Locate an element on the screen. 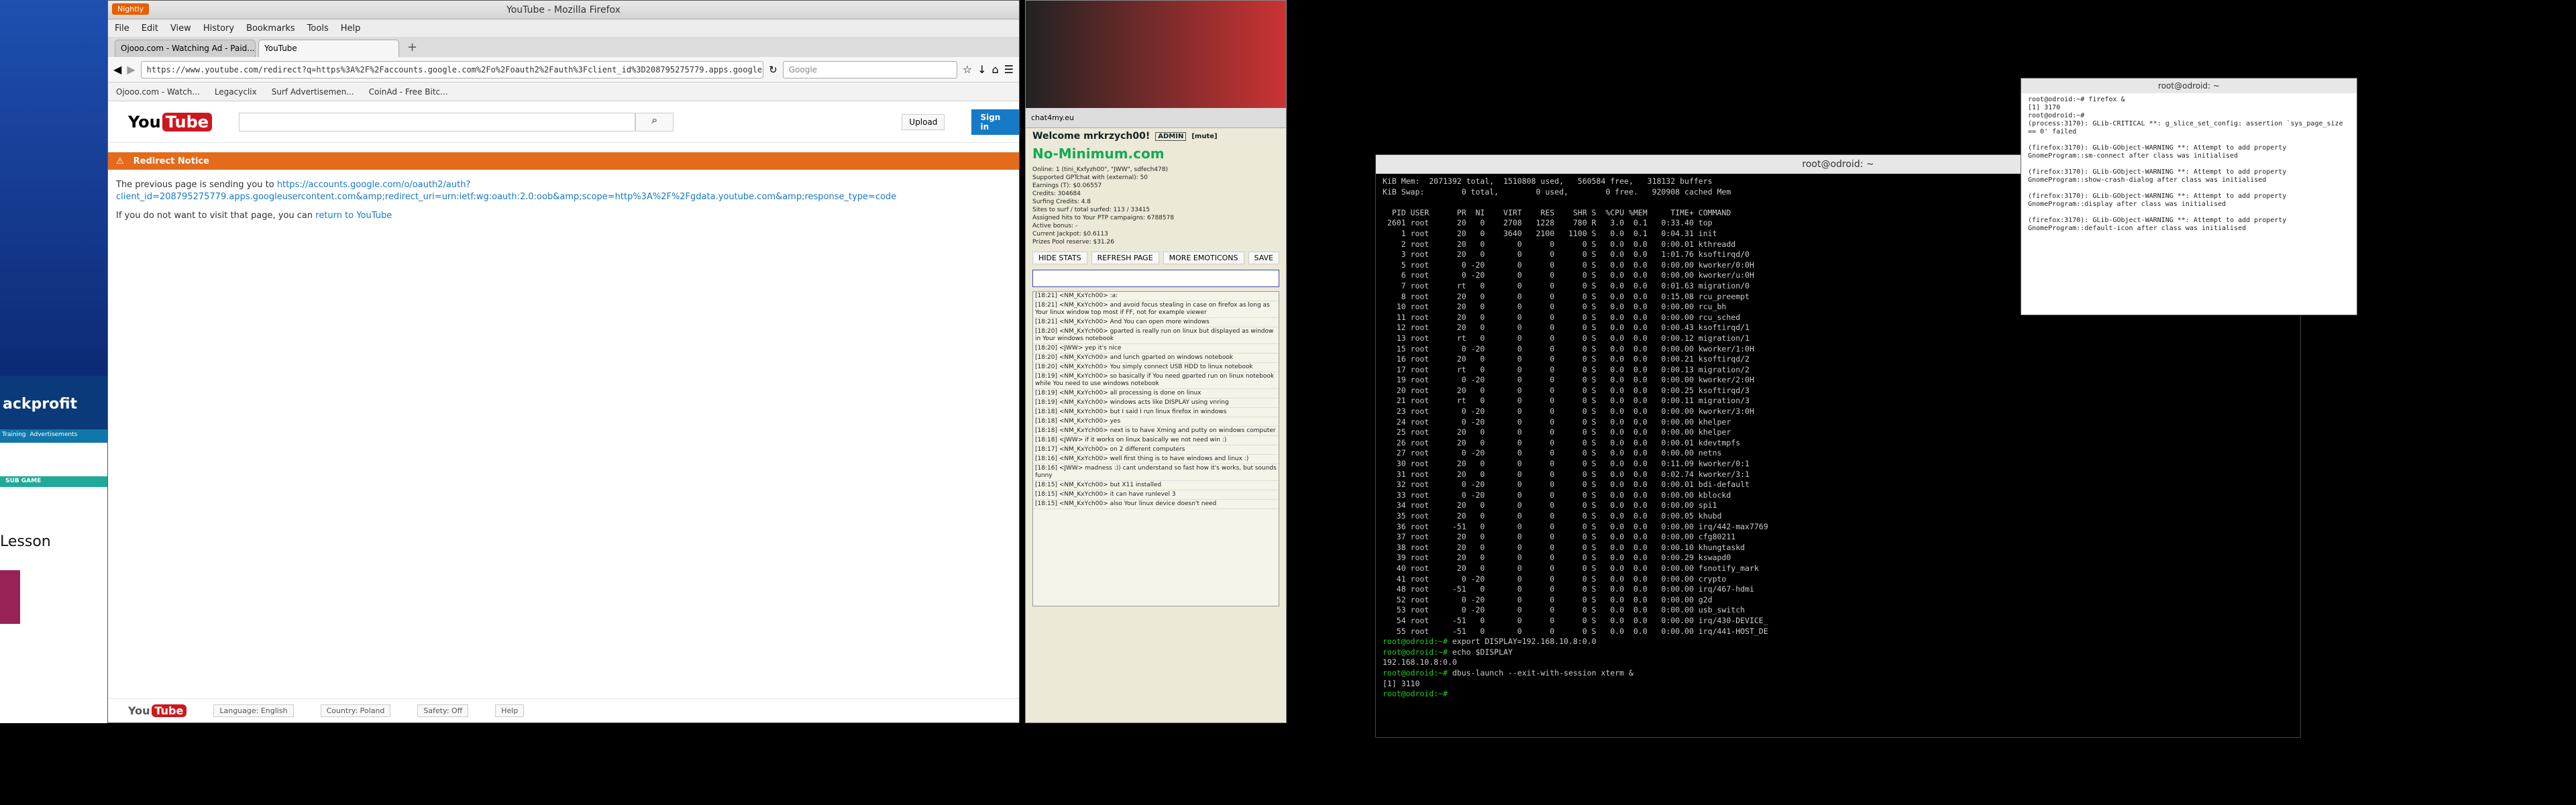  terminal-firefox-titlebar: root@odroid: ~ is located at coordinates (2189, 85).